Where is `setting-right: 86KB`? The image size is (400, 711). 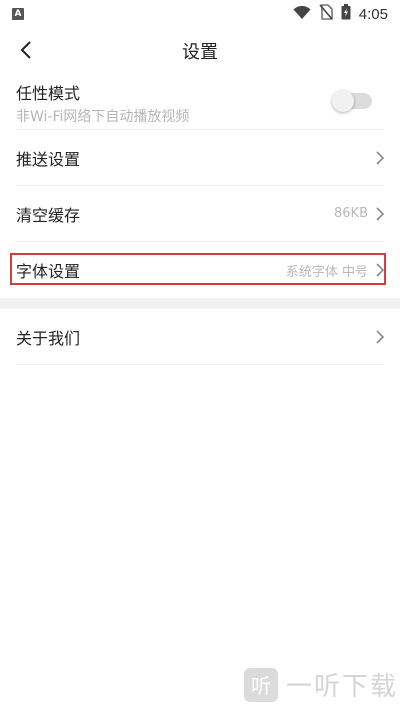
setting-right: 86KB is located at coordinates (359, 213).